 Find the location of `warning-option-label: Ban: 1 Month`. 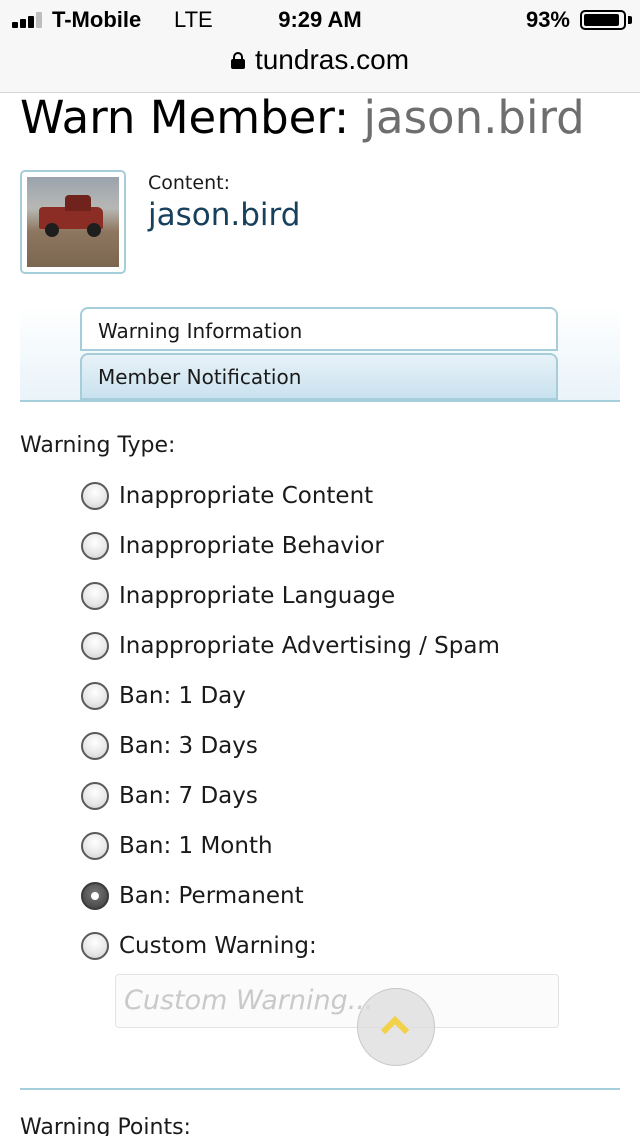

warning-option-label: Ban: 1 Month is located at coordinates (196, 846).